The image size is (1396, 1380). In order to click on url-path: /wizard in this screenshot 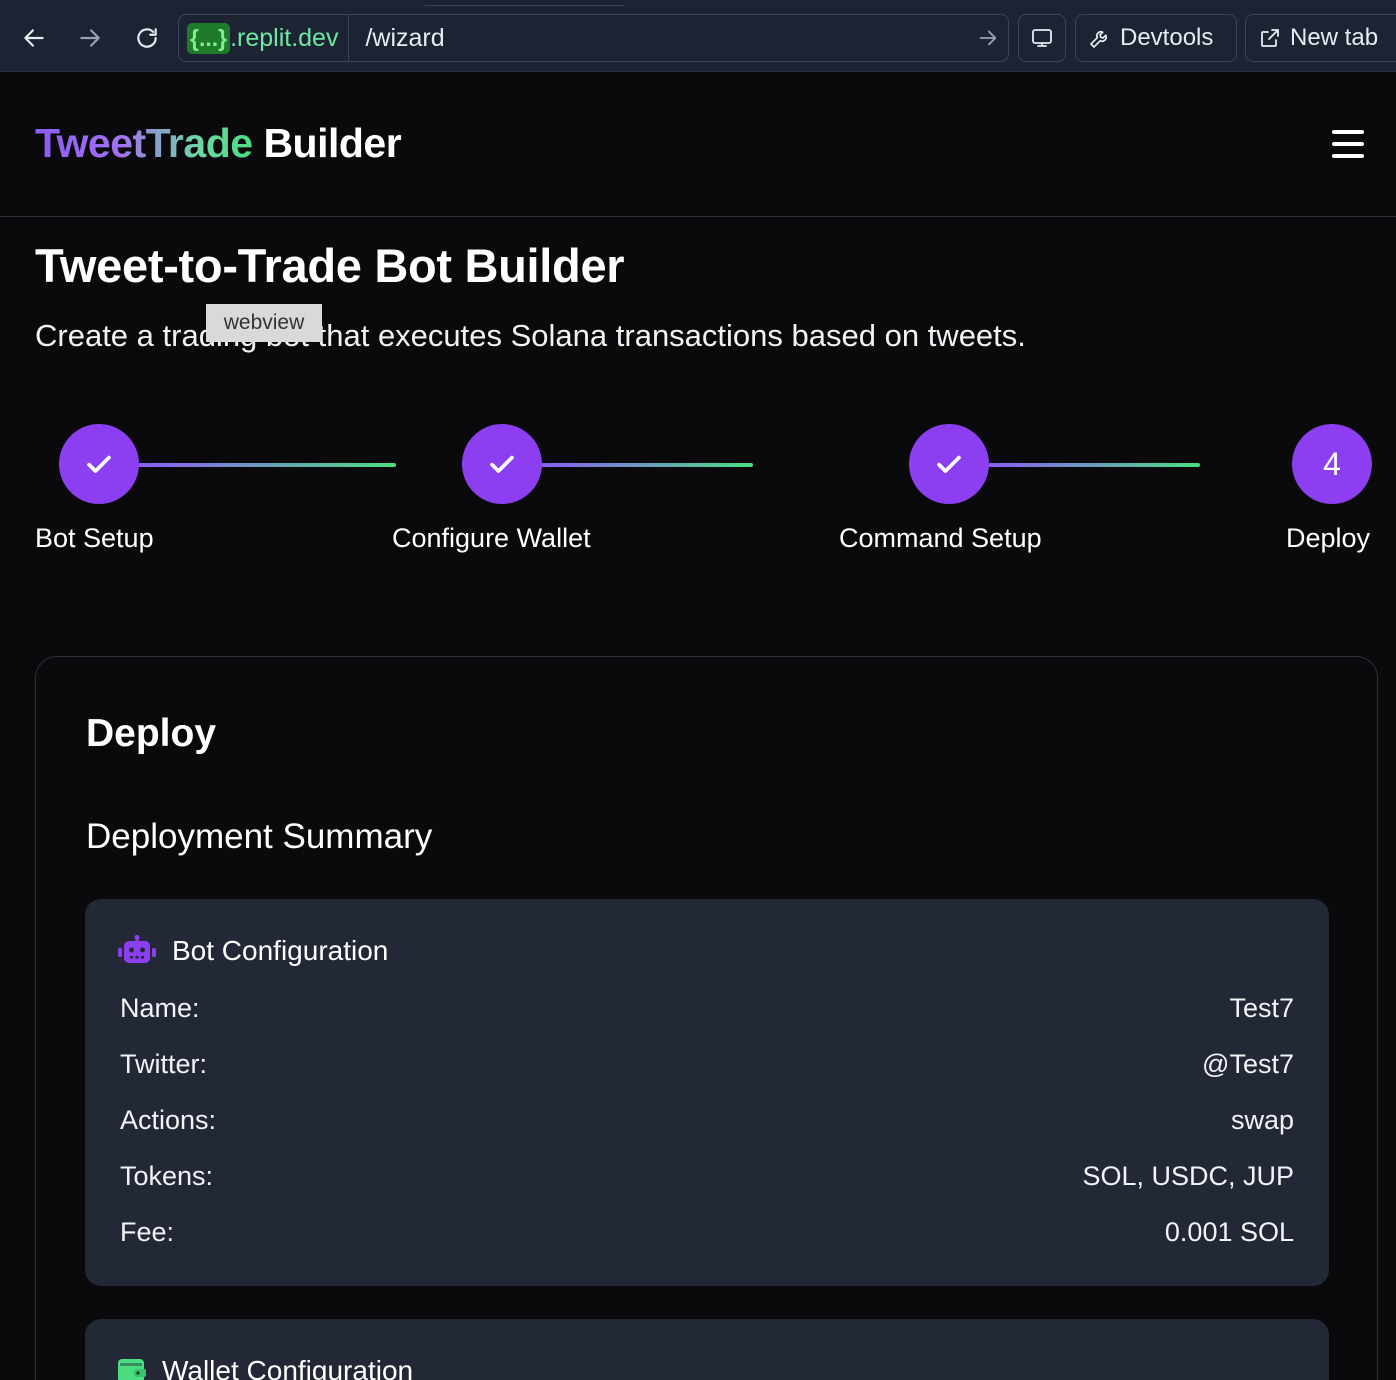, I will do `click(658, 38)`.